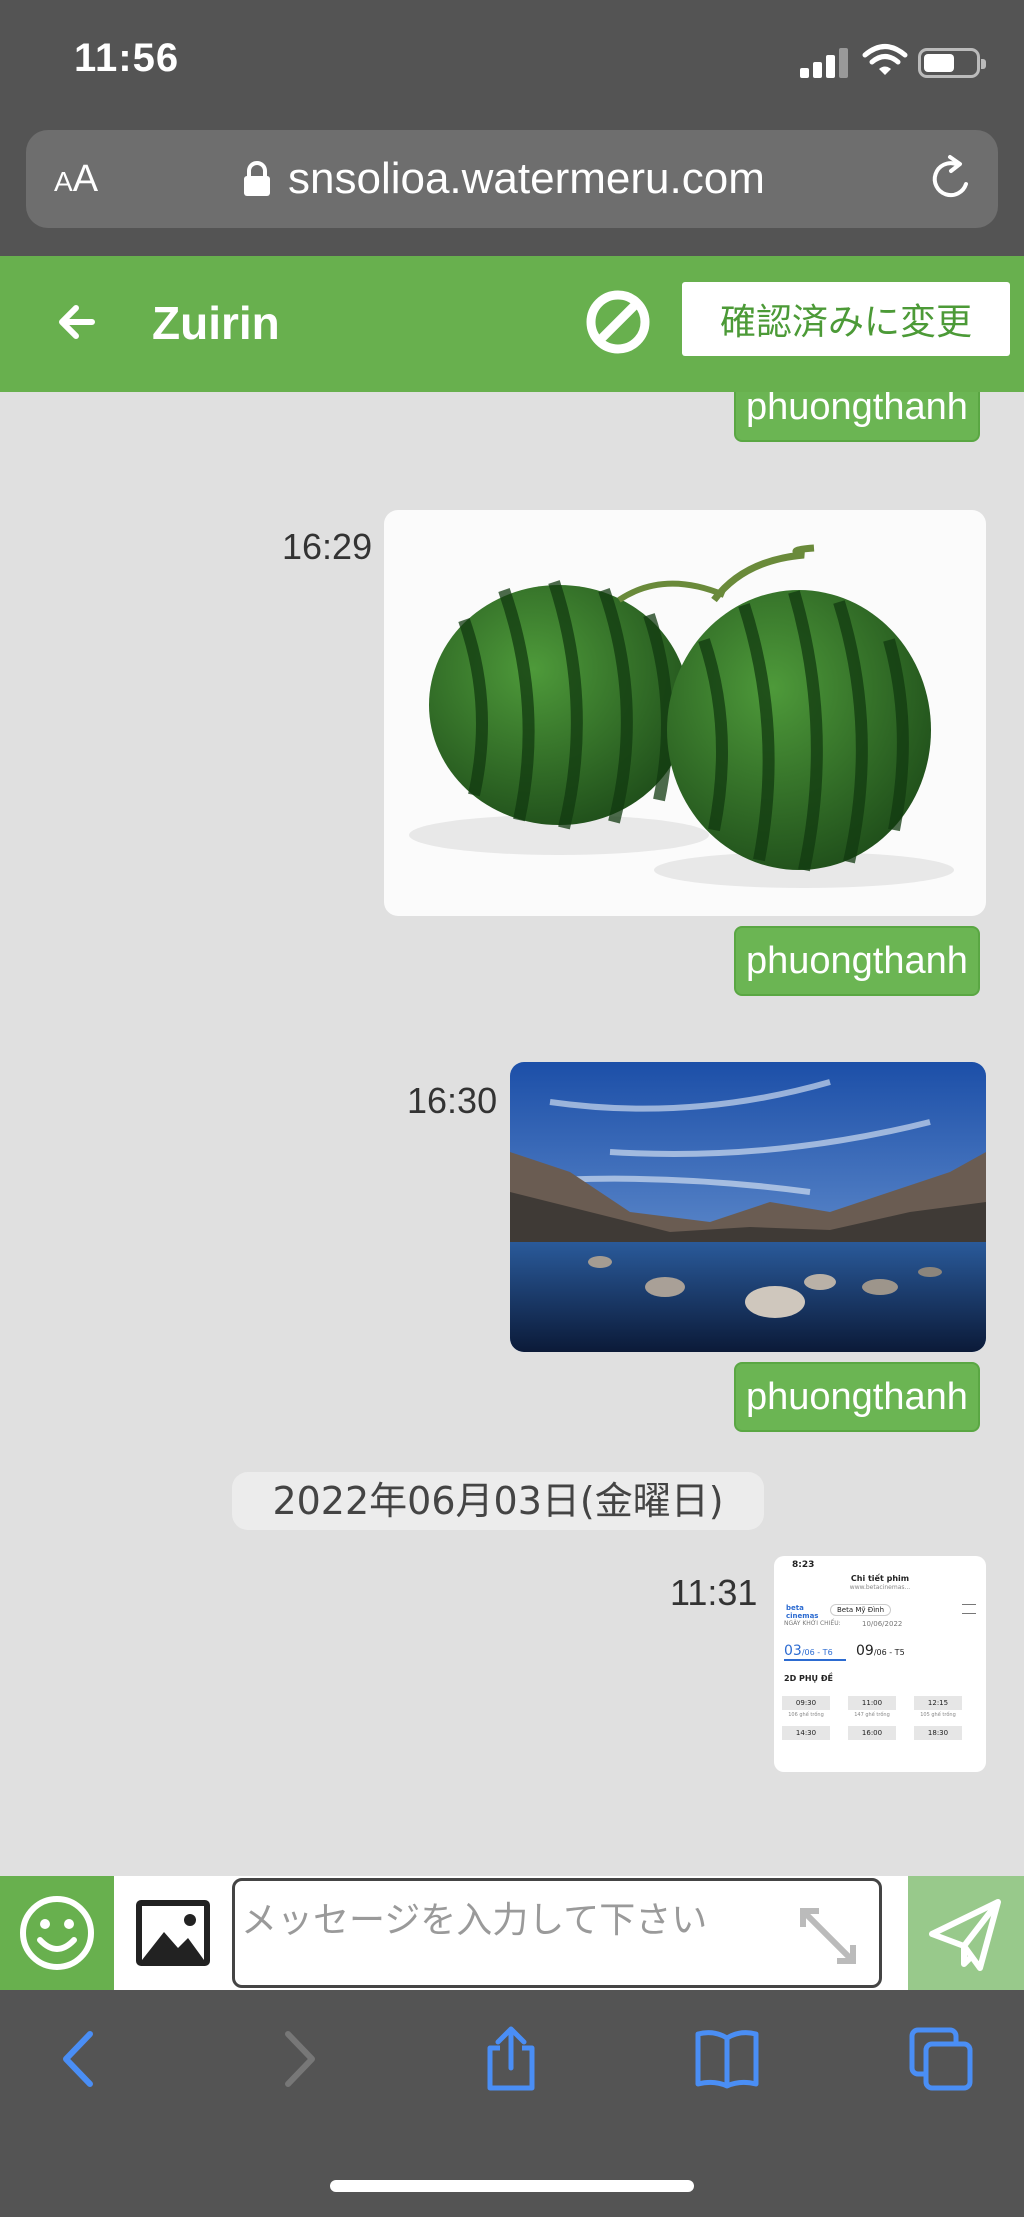 This screenshot has width=1024, height=2217. What do you see at coordinates (526, 179) in the screenshot?
I see `url-text: snsolioa.watermeru.com` at bounding box center [526, 179].